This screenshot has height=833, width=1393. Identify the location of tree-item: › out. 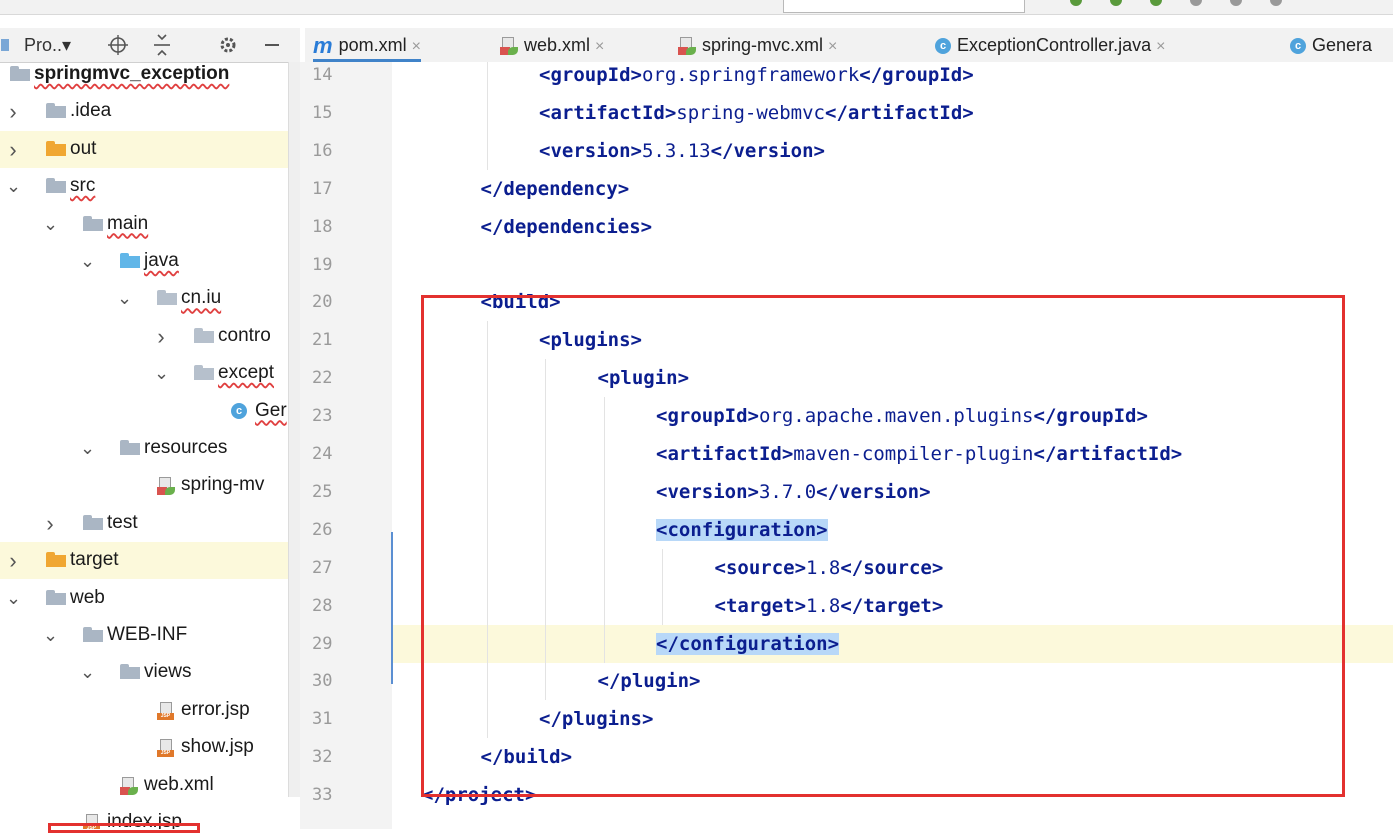
(144, 149).